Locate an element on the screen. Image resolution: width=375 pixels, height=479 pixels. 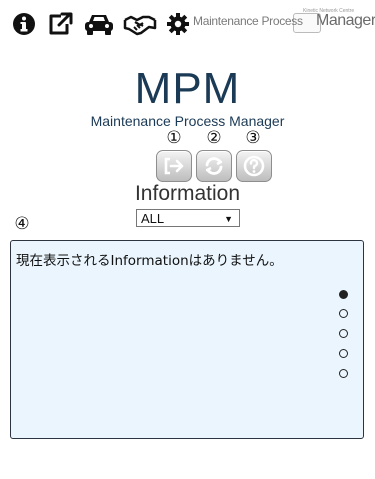
information-filter-select: ALL ▼ is located at coordinates (188, 218).